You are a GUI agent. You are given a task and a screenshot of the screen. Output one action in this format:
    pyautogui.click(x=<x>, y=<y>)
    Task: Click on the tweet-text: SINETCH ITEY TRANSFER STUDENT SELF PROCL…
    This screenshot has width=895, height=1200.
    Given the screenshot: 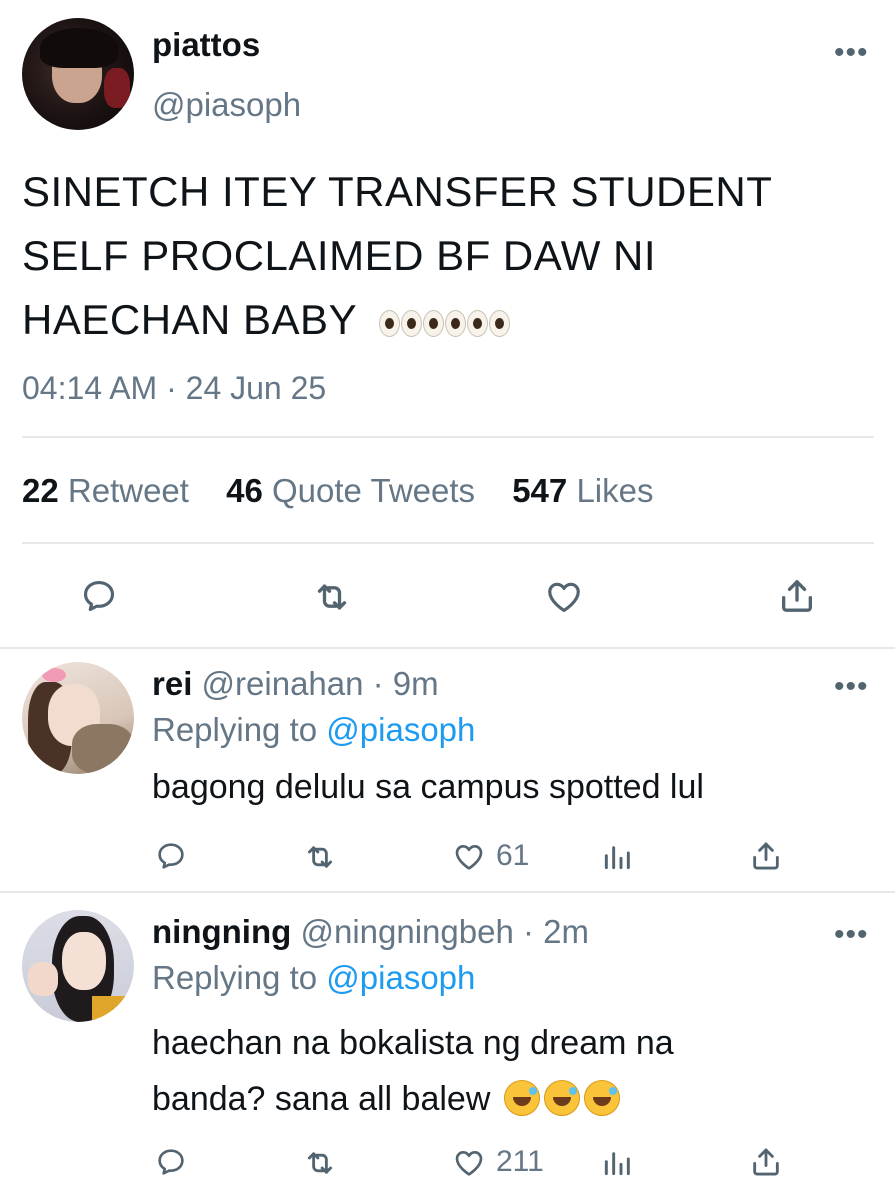 What is the action you would take?
    pyautogui.click(x=397, y=256)
    